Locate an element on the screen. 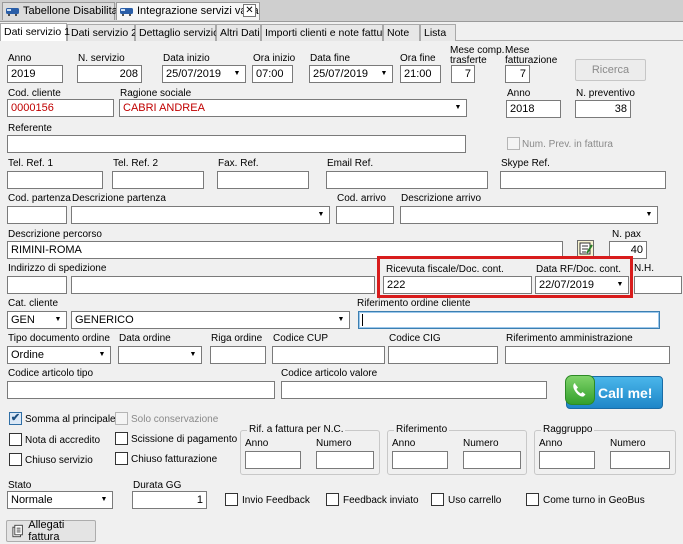 The height and width of the screenshot is (544, 683). data-fine-field: 25/07/2019 ▼ is located at coordinates (351, 74).